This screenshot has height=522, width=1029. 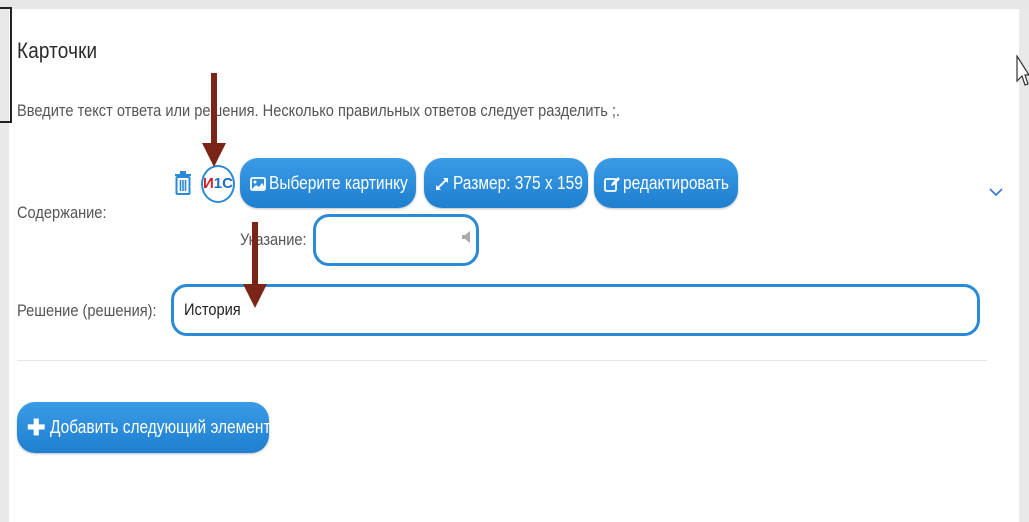 I want to click on choose-image-button: Выберите картинку, so click(x=328, y=183).